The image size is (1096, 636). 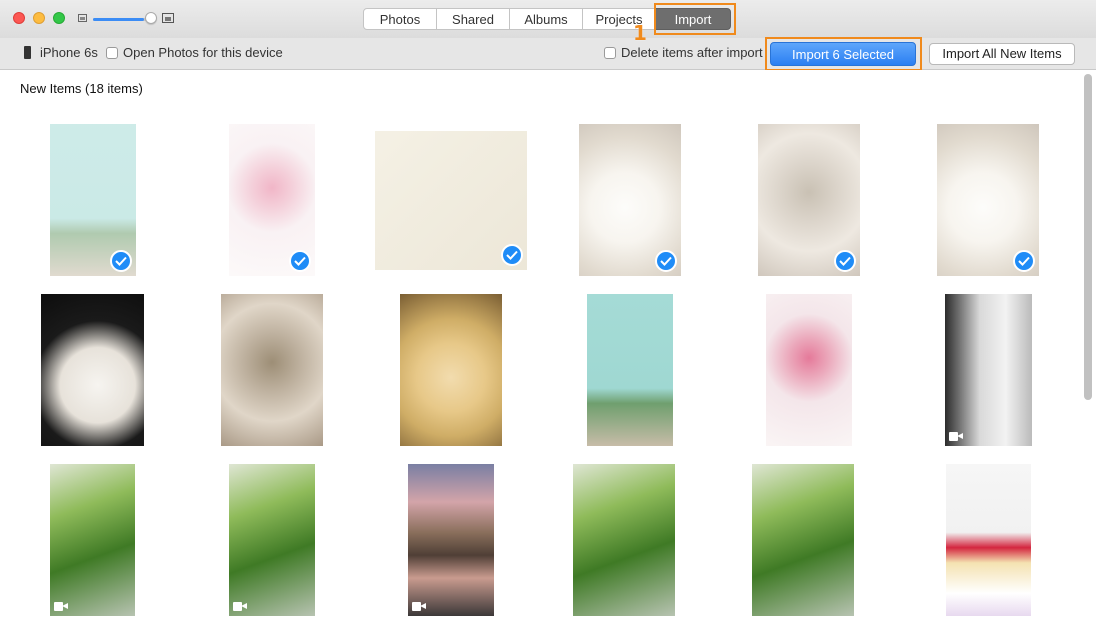 I want to click on tab-shared: Shared, so click(x=473, y=19).